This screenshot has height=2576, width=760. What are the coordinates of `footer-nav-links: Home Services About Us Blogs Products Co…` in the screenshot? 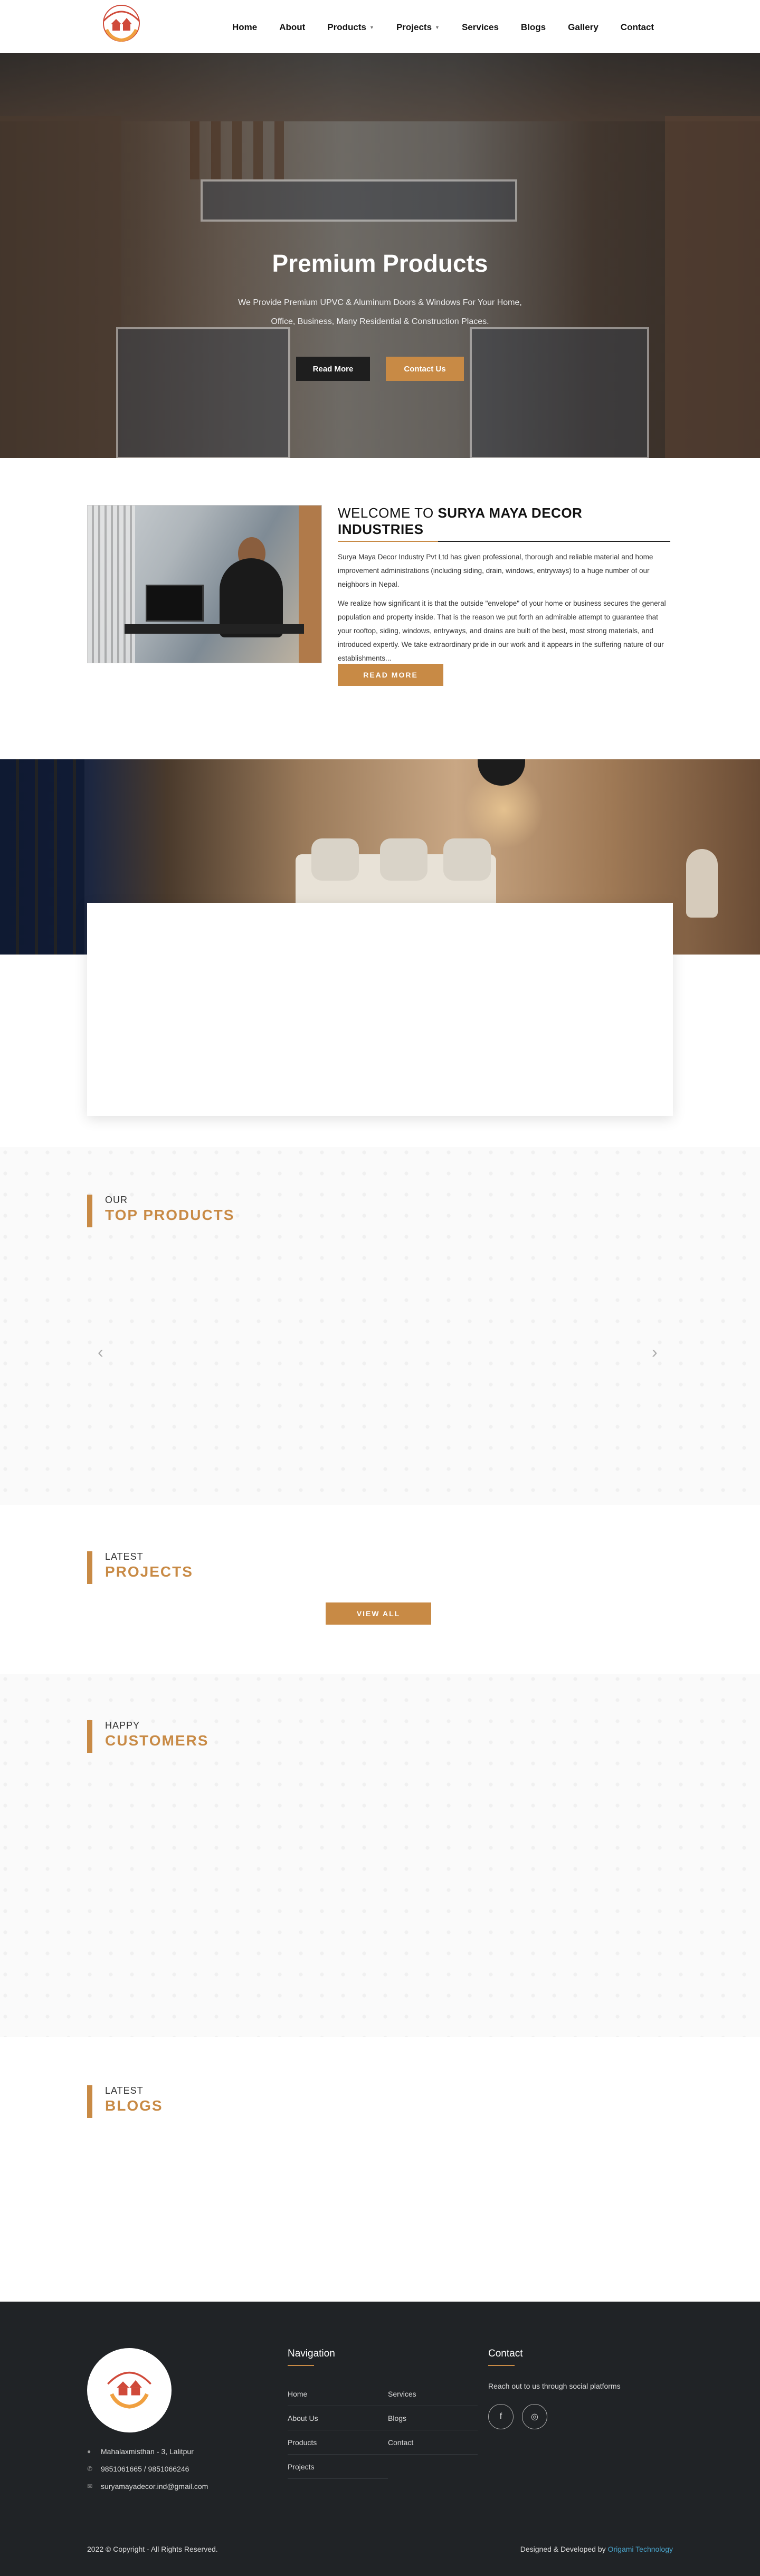 It's located at (383, 2430).